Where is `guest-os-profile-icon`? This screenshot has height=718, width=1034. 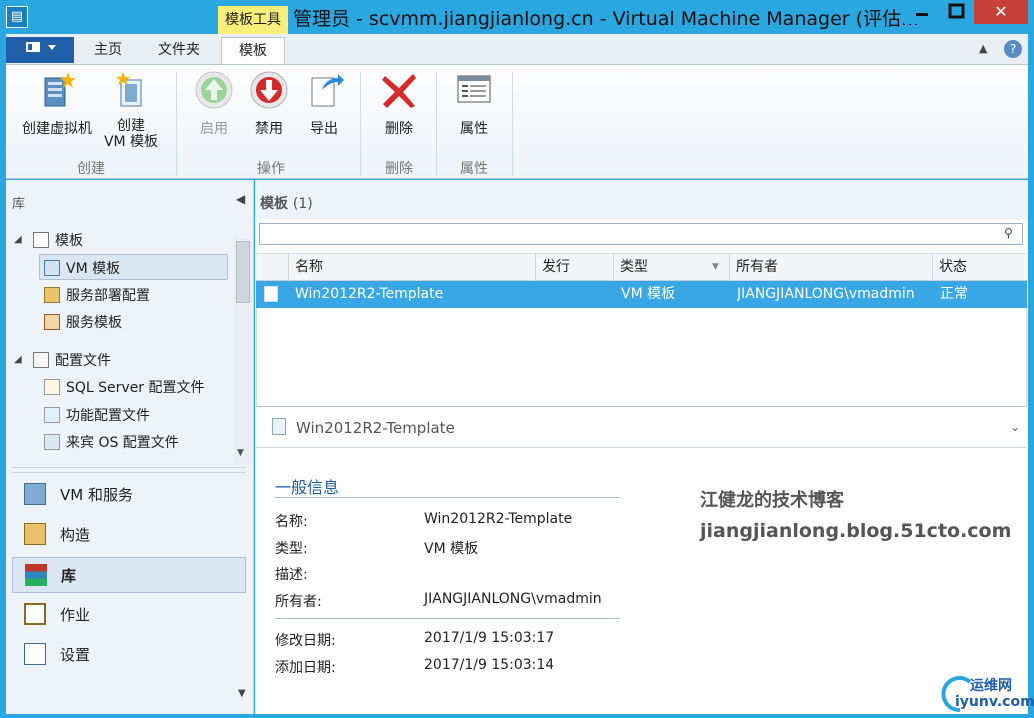 guest-os-profile-icon is located at coordinates (52, 442).